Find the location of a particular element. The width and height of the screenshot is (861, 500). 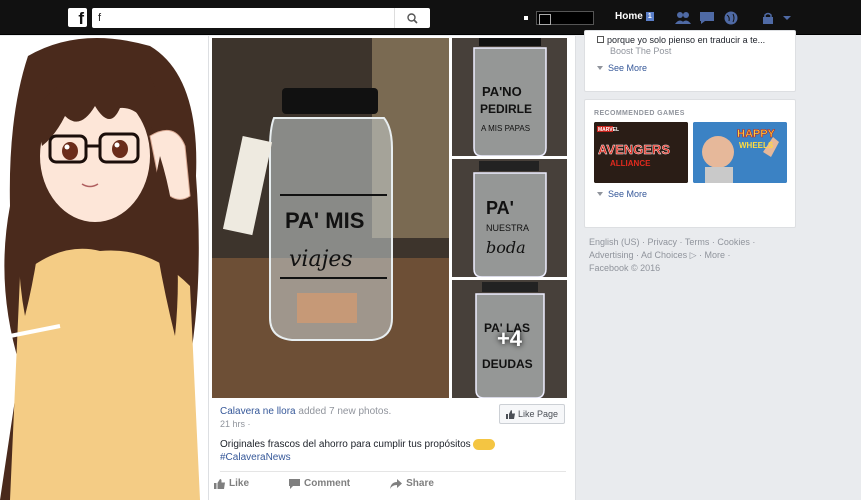

jar-label-line2: NUESTRA is located at coordinates (507, 228).